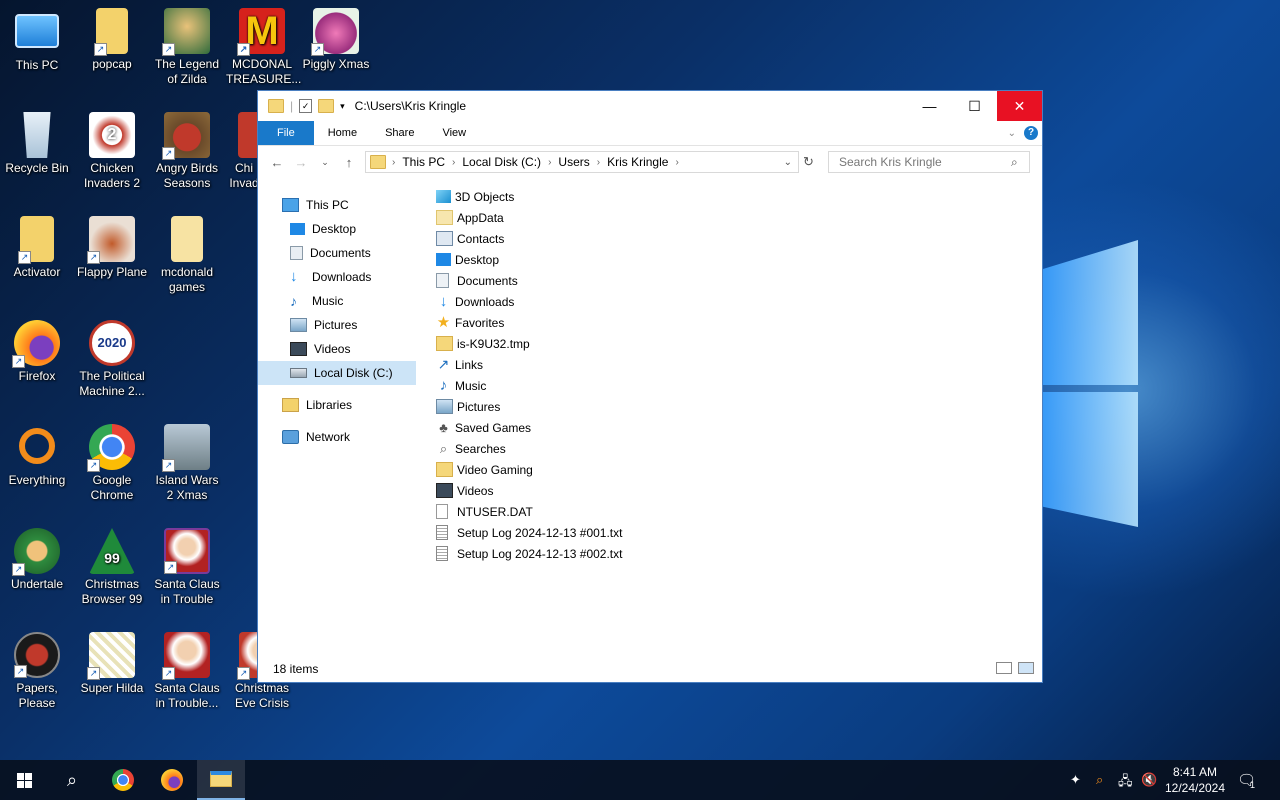 This screenshot has height=800, width=1280. Describe the element at coordinates (423, 162) in the screenshot. I see `breadcrumb-this-pc: This PC` at that location.